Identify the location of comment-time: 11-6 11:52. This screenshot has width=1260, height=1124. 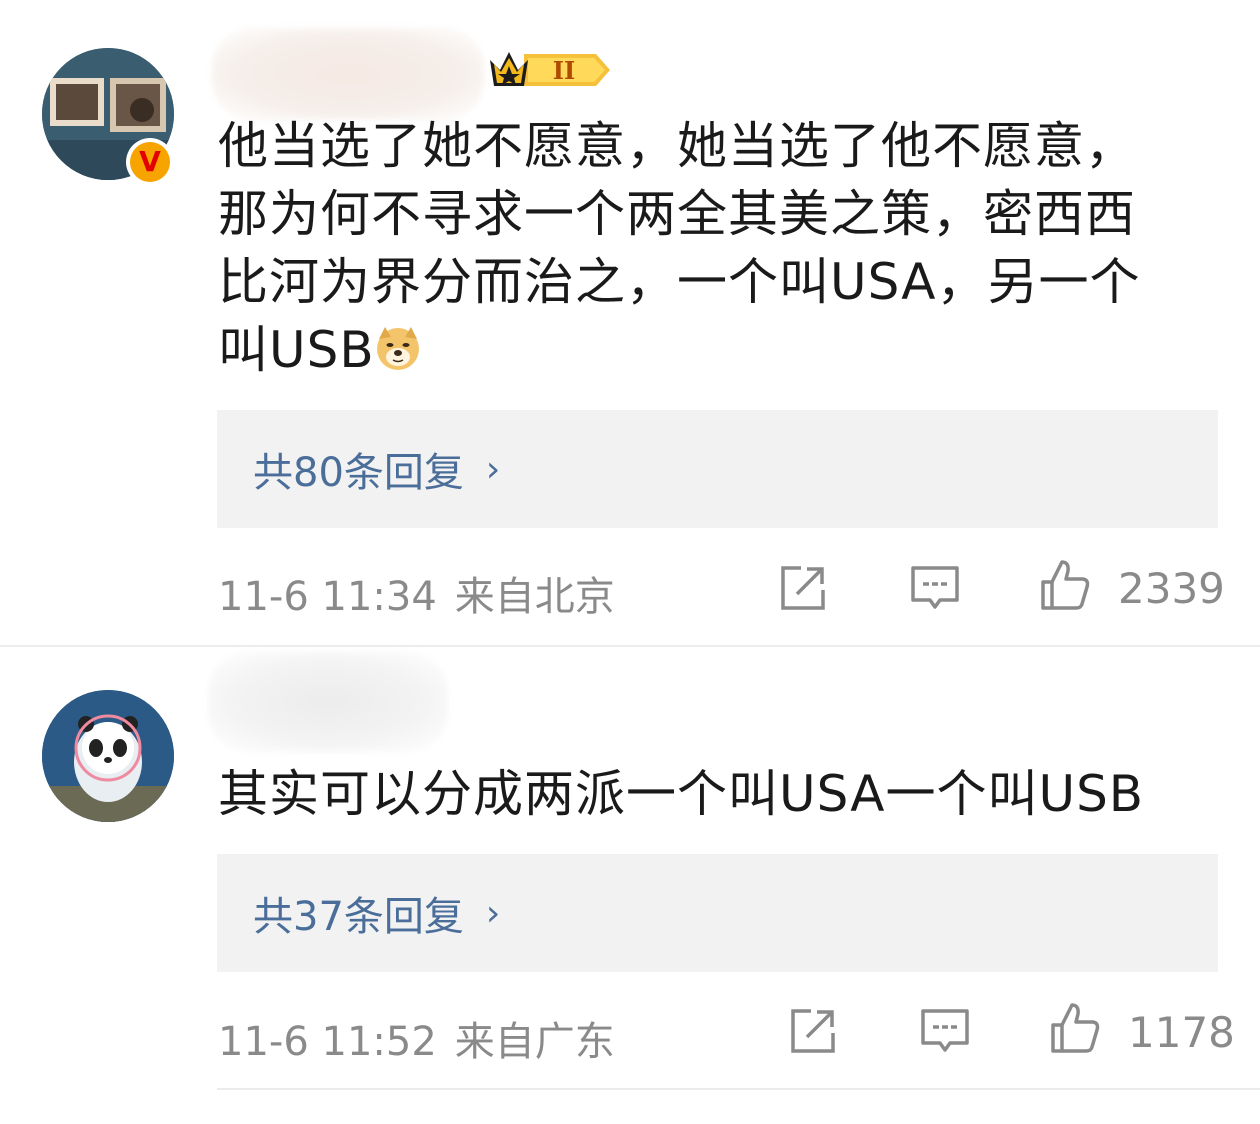
(327, 1042).